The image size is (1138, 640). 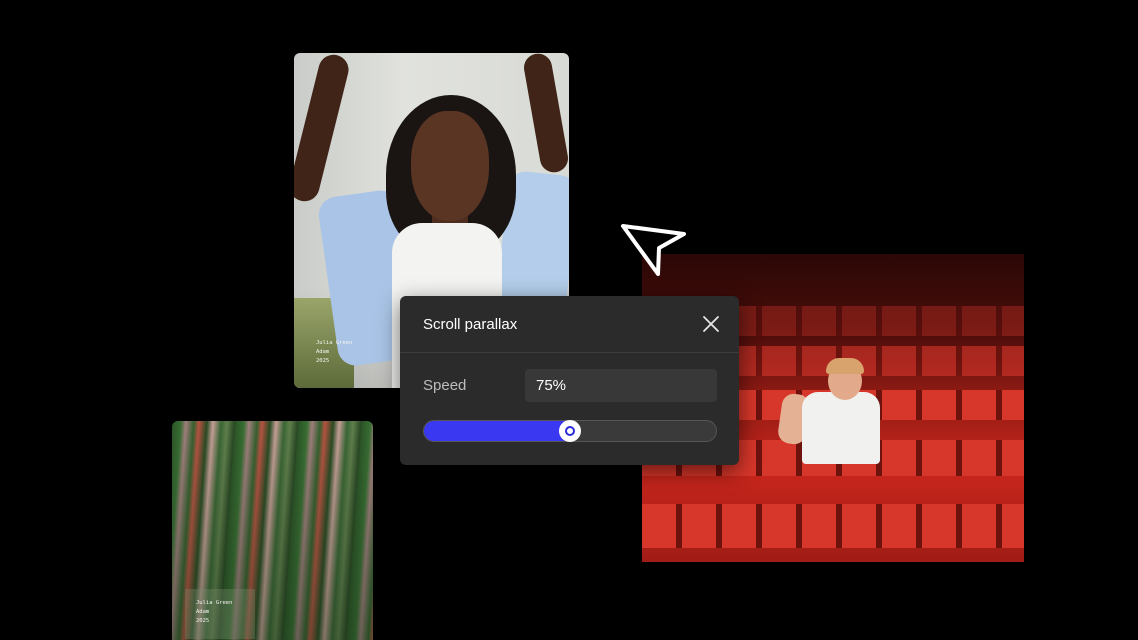 What do you see at coordinates (445, 385) in the screenshot?
I see `speed-label: Speed` at bounding box center [445, 385].